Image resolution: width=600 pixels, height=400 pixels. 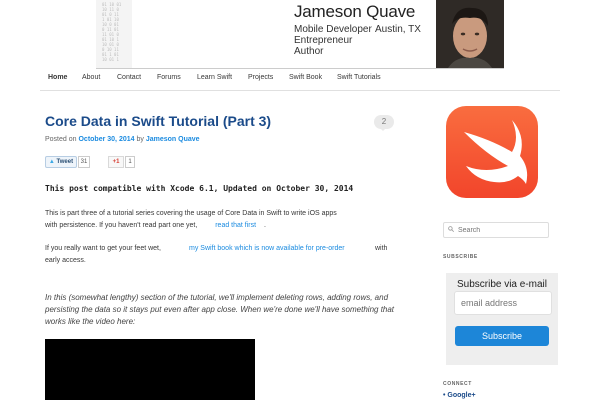 I want to click on subscribe-title: Subscribe via e-mail, so click(x=502, y=284).